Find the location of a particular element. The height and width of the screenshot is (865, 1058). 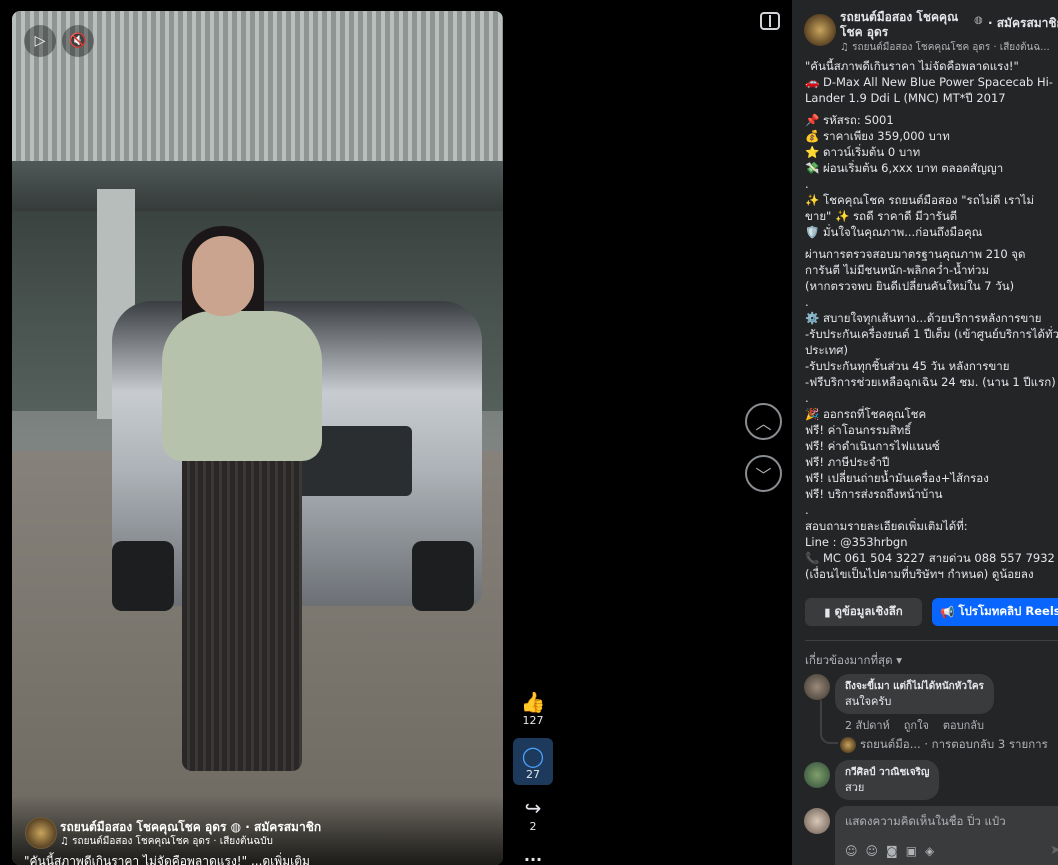

chevron-down-icon: ﹀ is located at coordinates (763, 475).